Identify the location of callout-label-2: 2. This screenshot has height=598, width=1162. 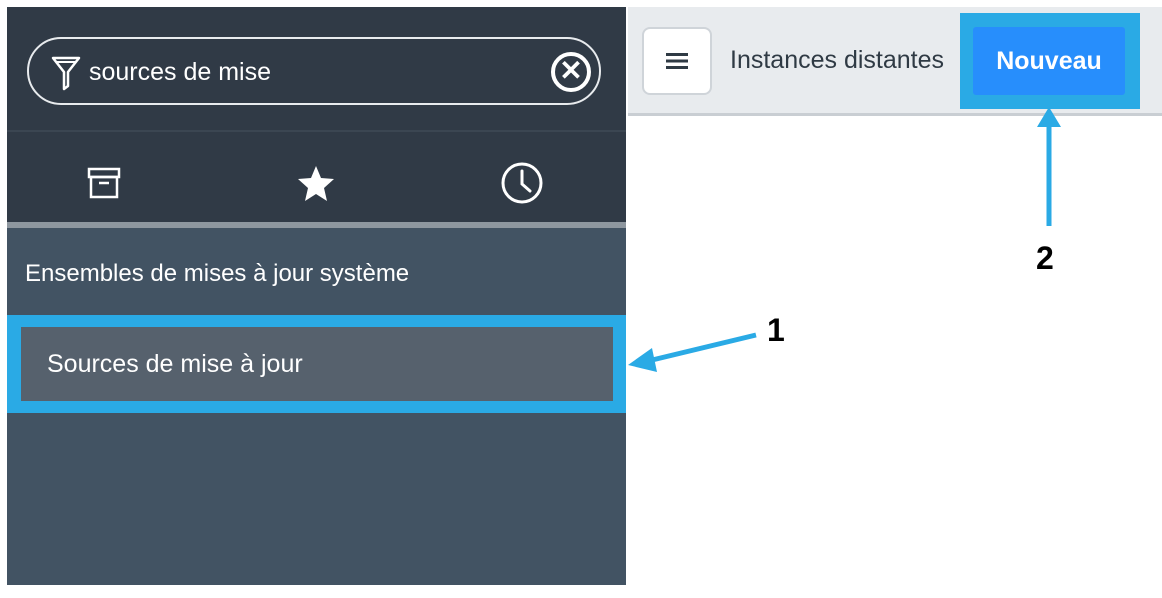
(1045, 258).